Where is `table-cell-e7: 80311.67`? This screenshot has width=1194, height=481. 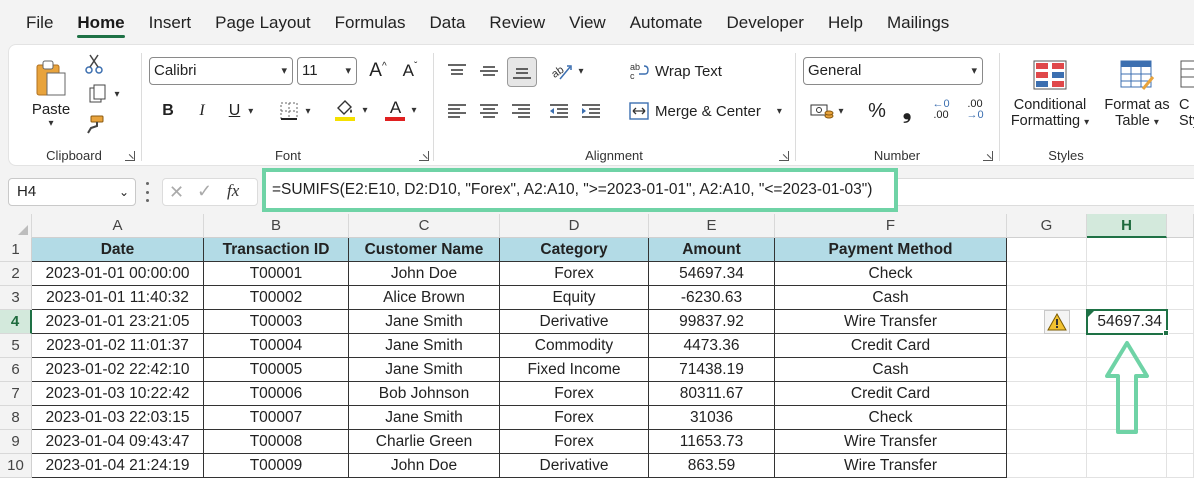
table-cell-e7: 80311.67 is located at coordinates (712, 394).